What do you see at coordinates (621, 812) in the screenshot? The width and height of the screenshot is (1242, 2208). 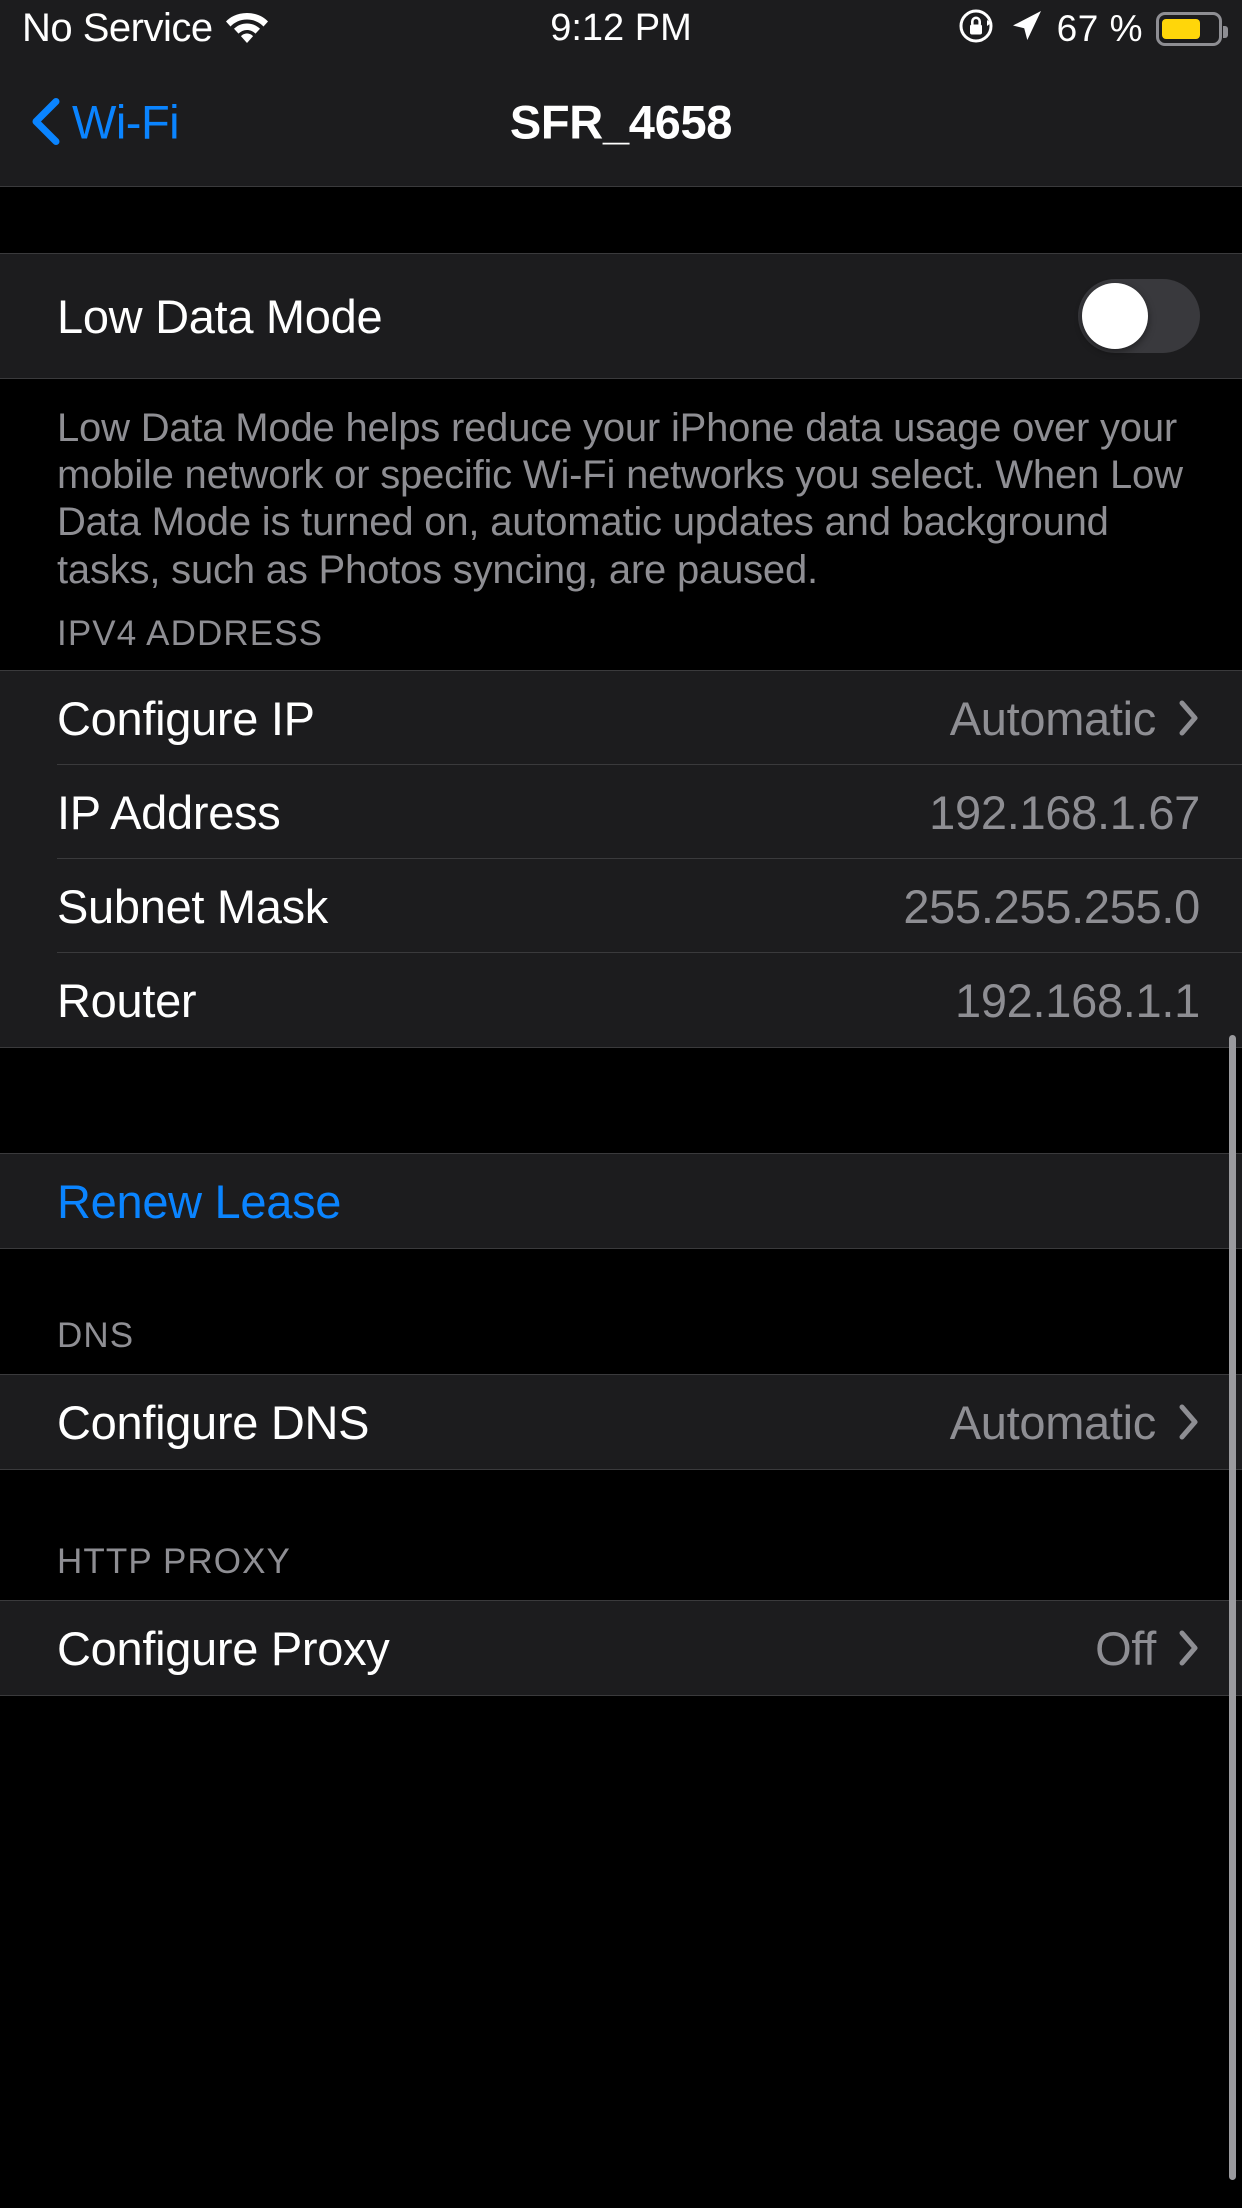 I see `row-ip-address: IP Address 192.168.1.67` at bounding box center [621, 812].